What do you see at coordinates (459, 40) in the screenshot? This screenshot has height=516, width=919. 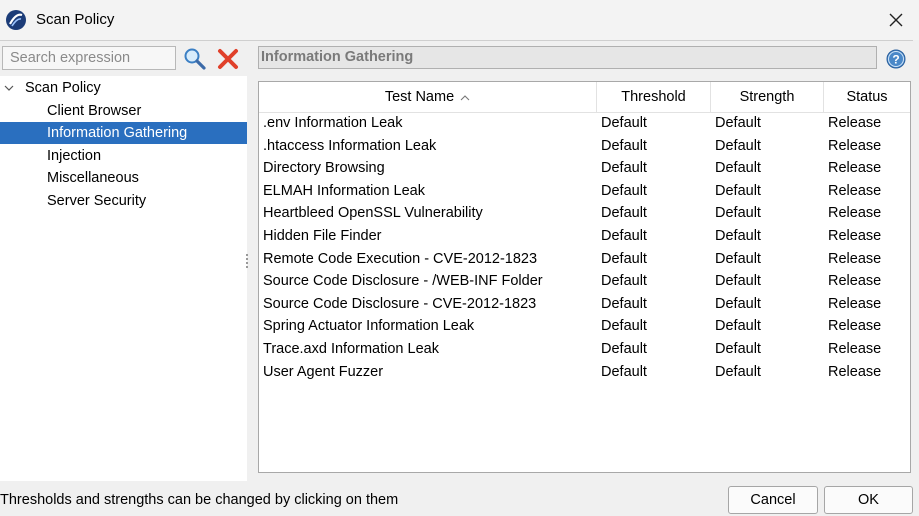 I see `divider` at bounding box center [459, 40].